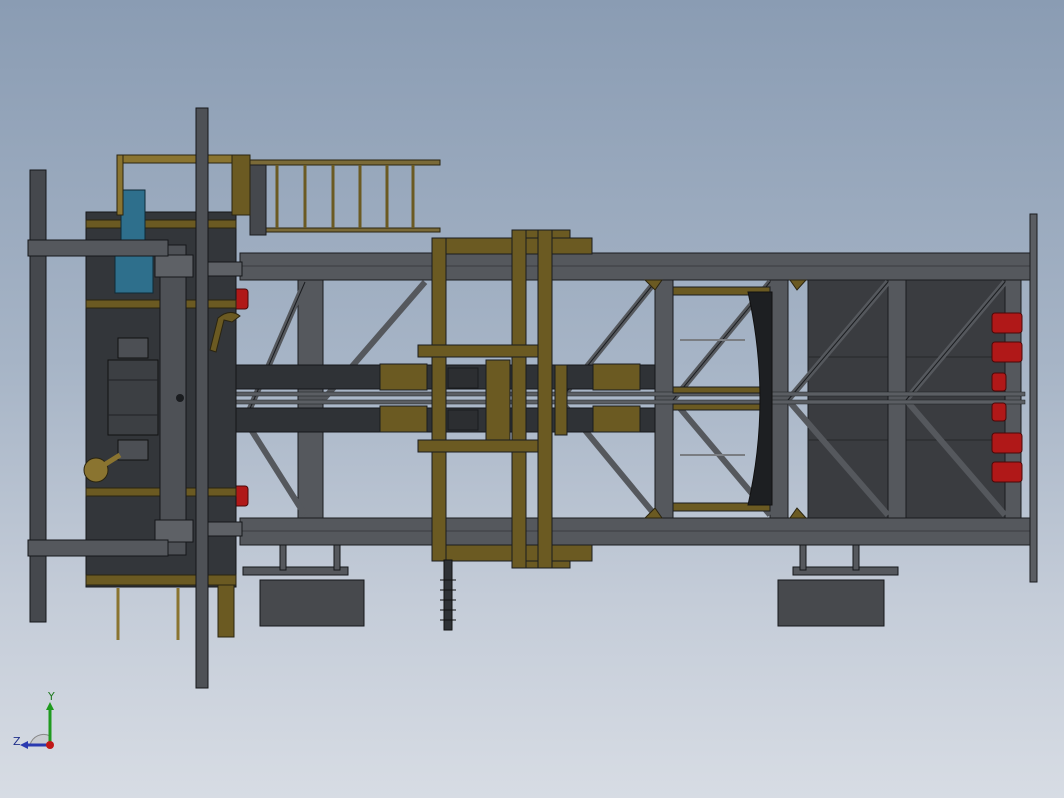 This screenshot has width=1064, height=798. I want to click on hook-chain, so click(448, 595).